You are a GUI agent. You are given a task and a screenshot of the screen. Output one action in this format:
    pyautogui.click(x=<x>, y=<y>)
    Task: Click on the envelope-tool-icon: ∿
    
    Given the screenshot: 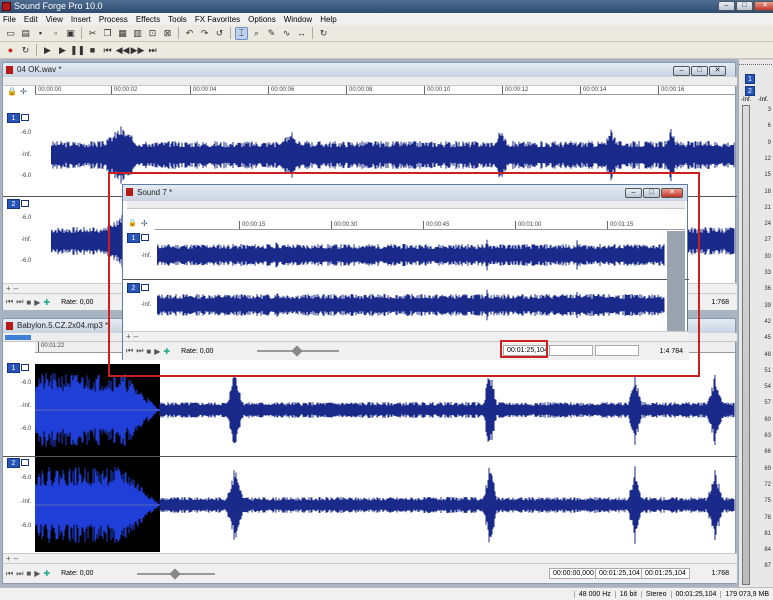 What is the action you would take?
    pyautogui.click(x=286, y=33)
    